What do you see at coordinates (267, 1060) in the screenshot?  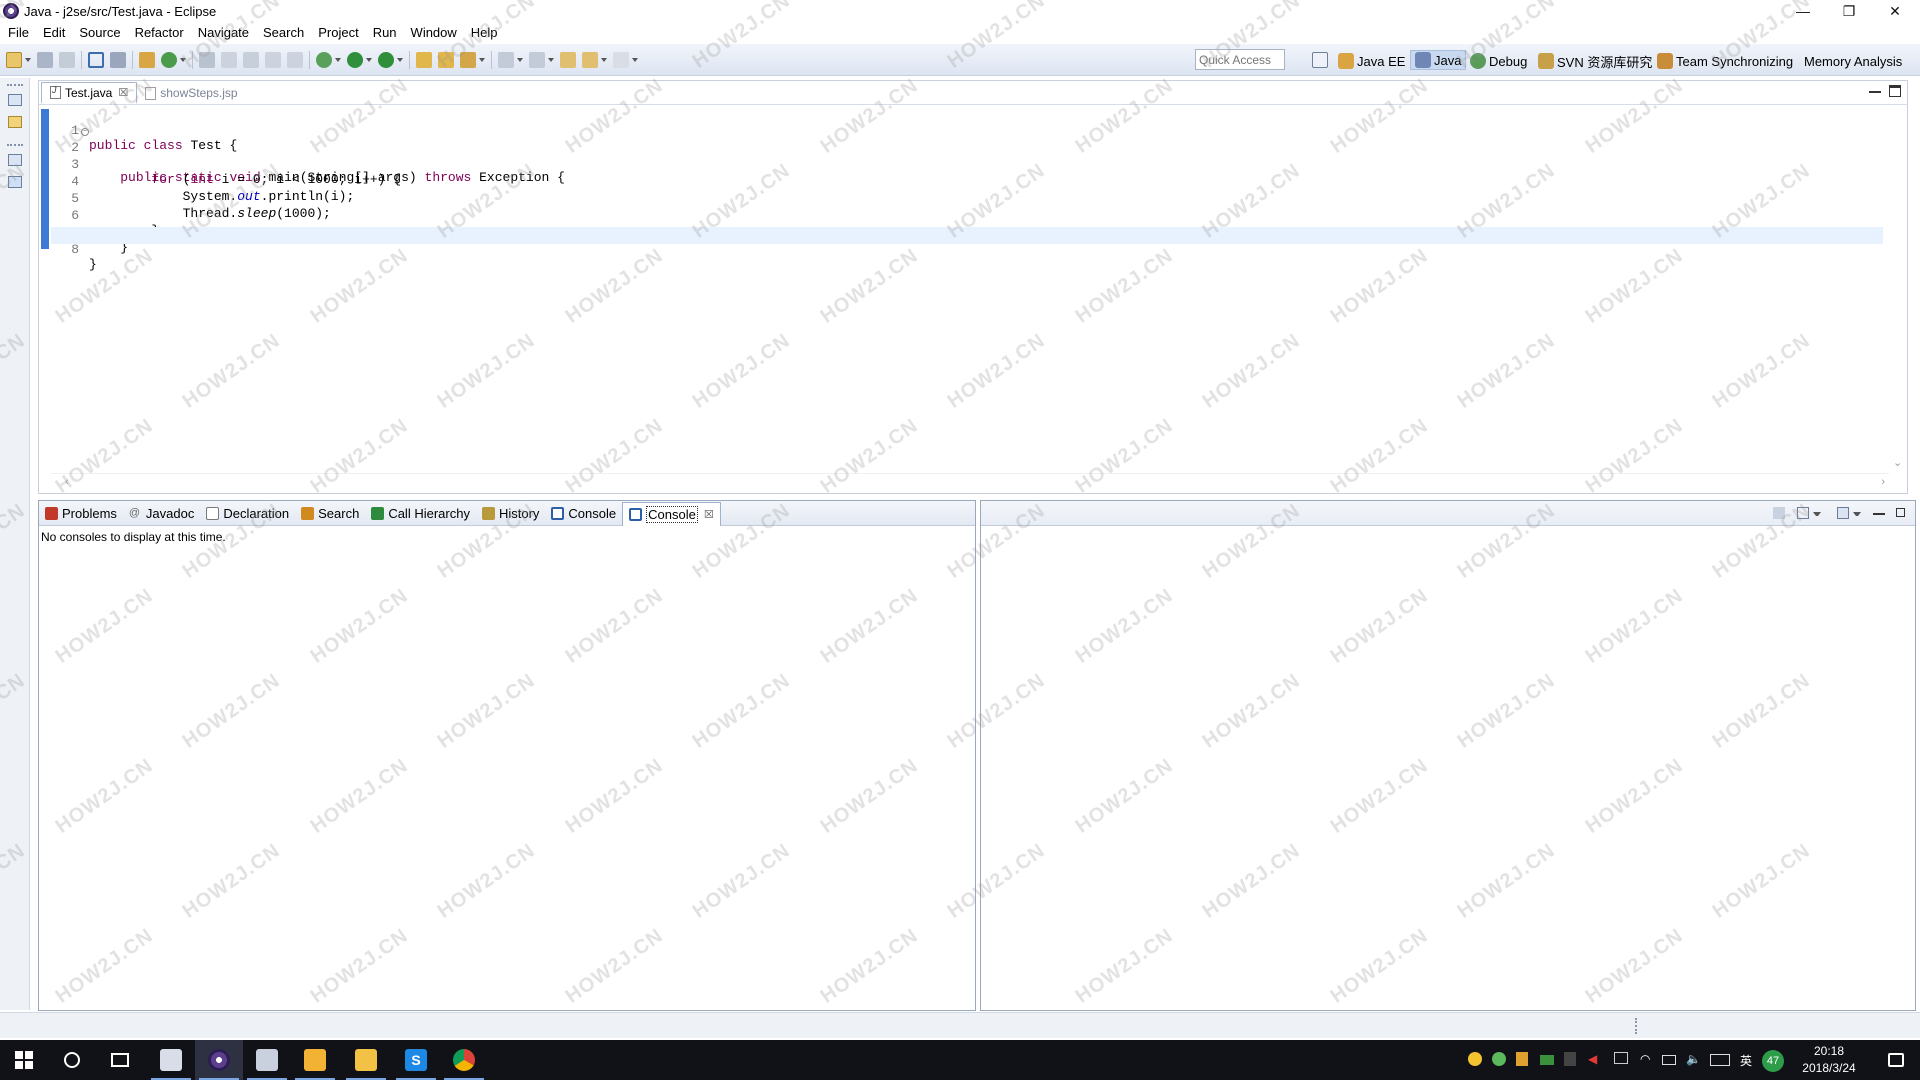 I see `taskbar-app-java2` at bounding box center [267, 1060].